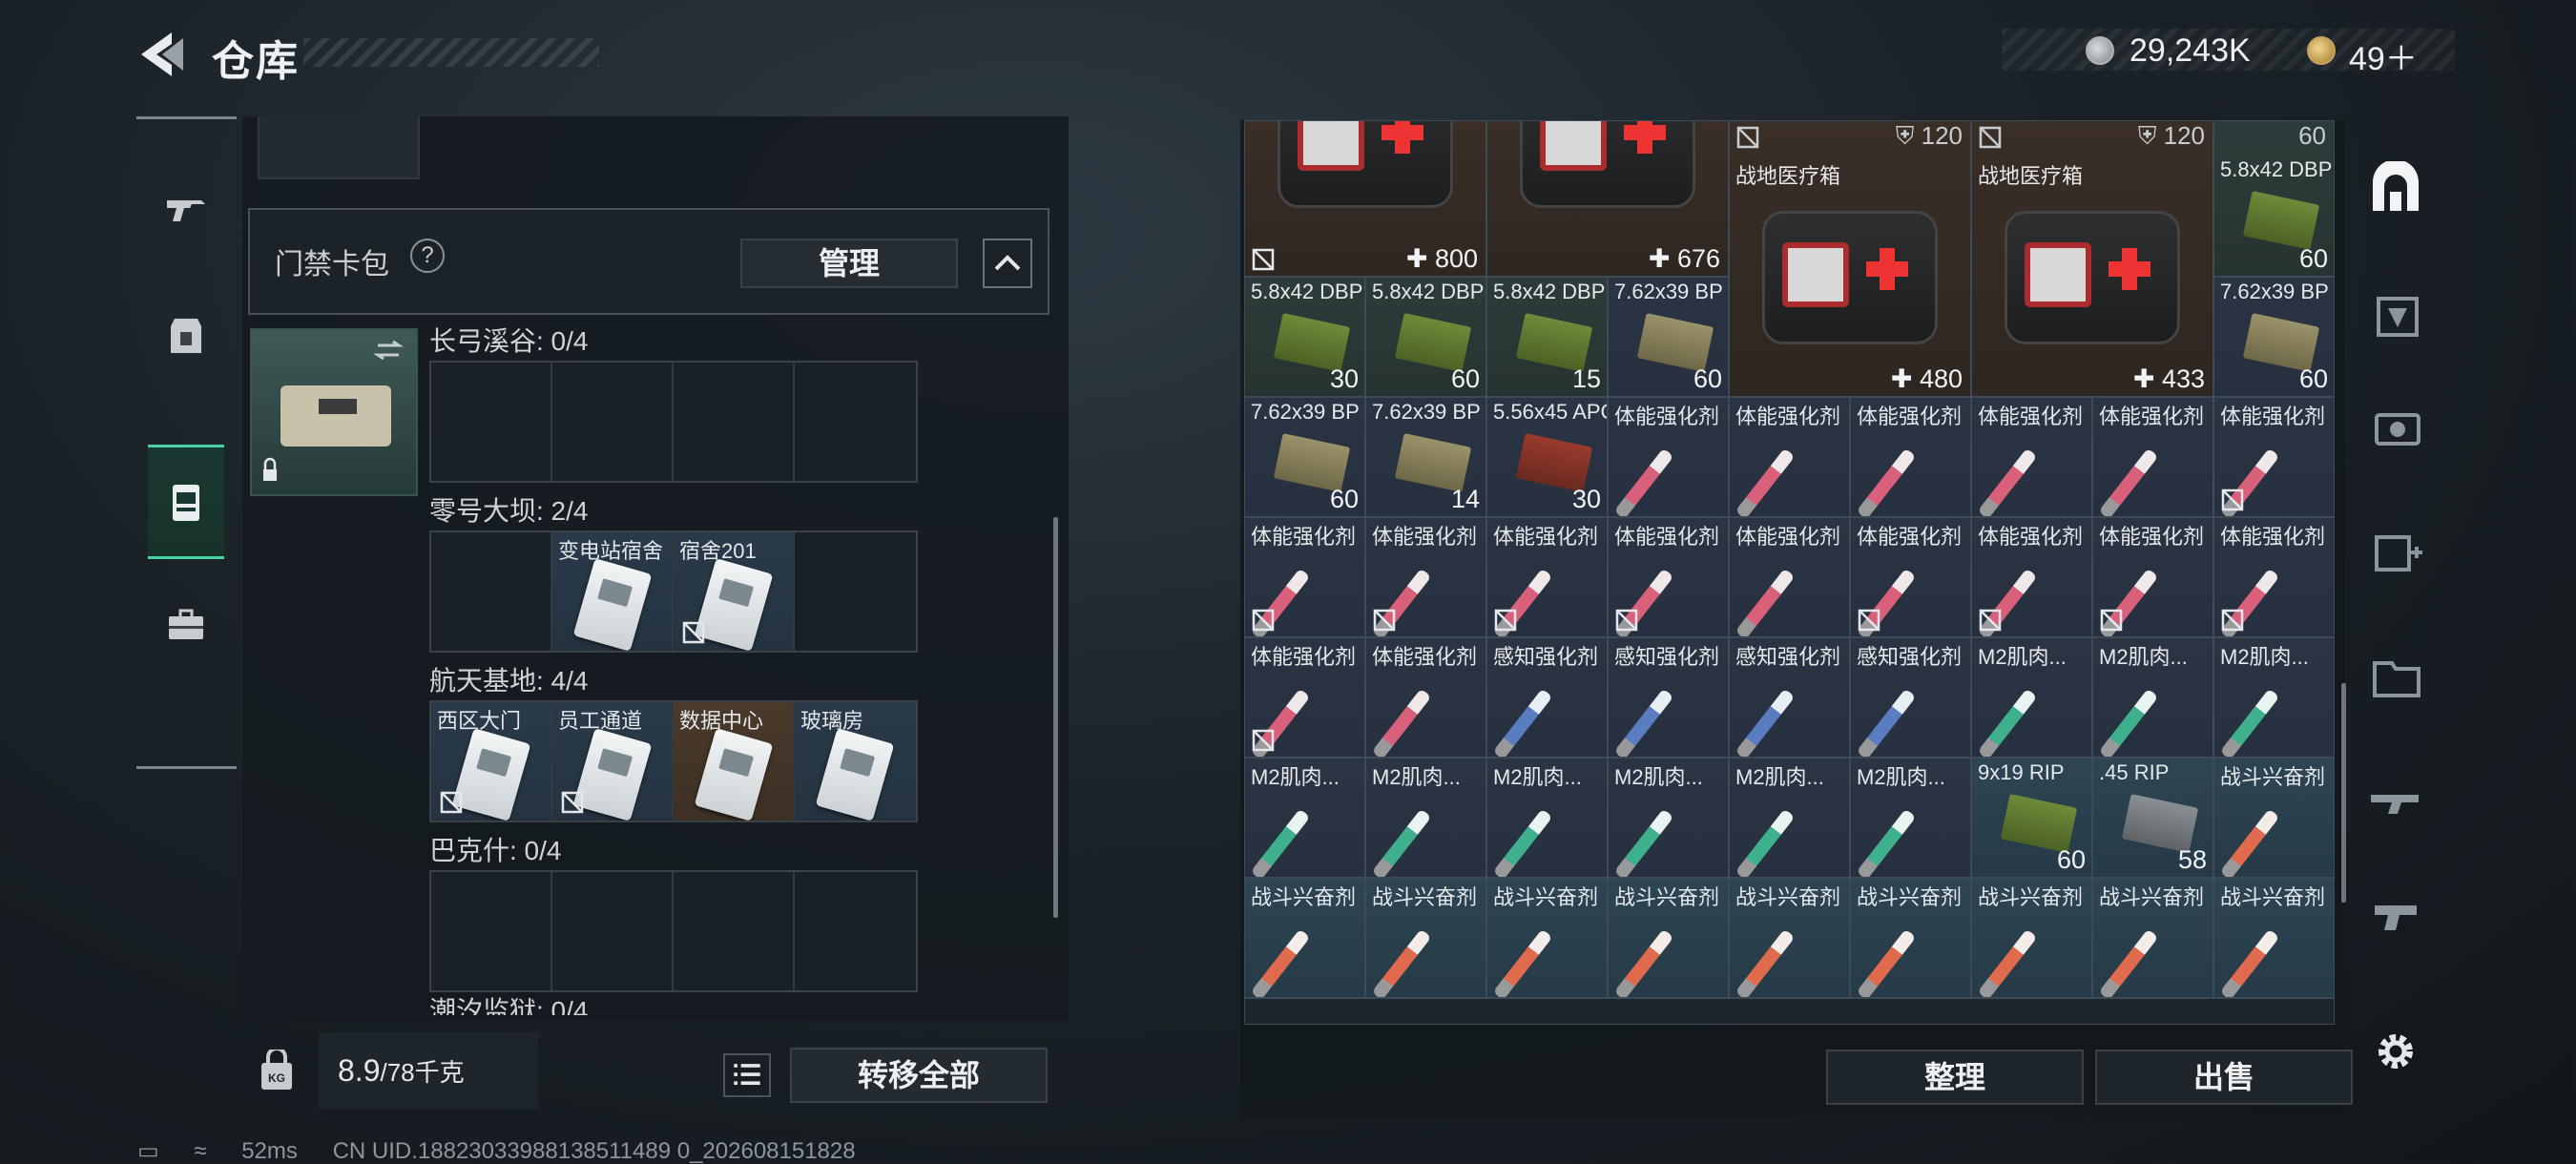 Image resolution: width=2576 pixels, height=1164 pixels. Describe the element at coordinates (2092, 258) in the screenshot. I see `inventory-item: ⛨ 120 战地医疗箱 ✚ 433` at that location.